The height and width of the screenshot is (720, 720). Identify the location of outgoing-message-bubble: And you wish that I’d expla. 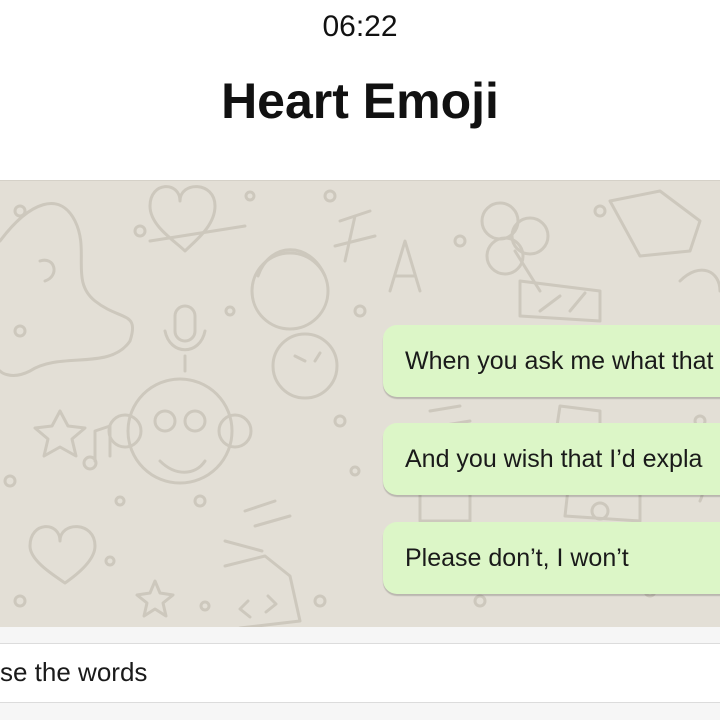
(551, 459).